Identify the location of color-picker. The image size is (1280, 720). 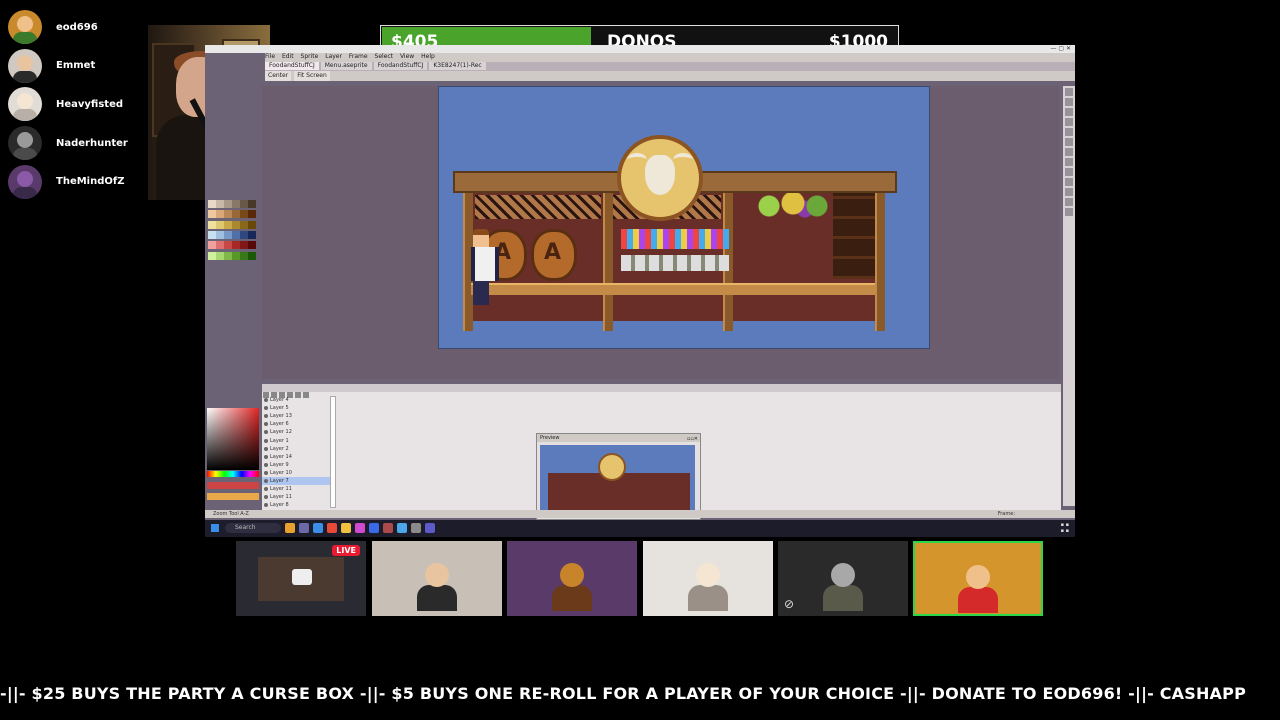
(233, 439).